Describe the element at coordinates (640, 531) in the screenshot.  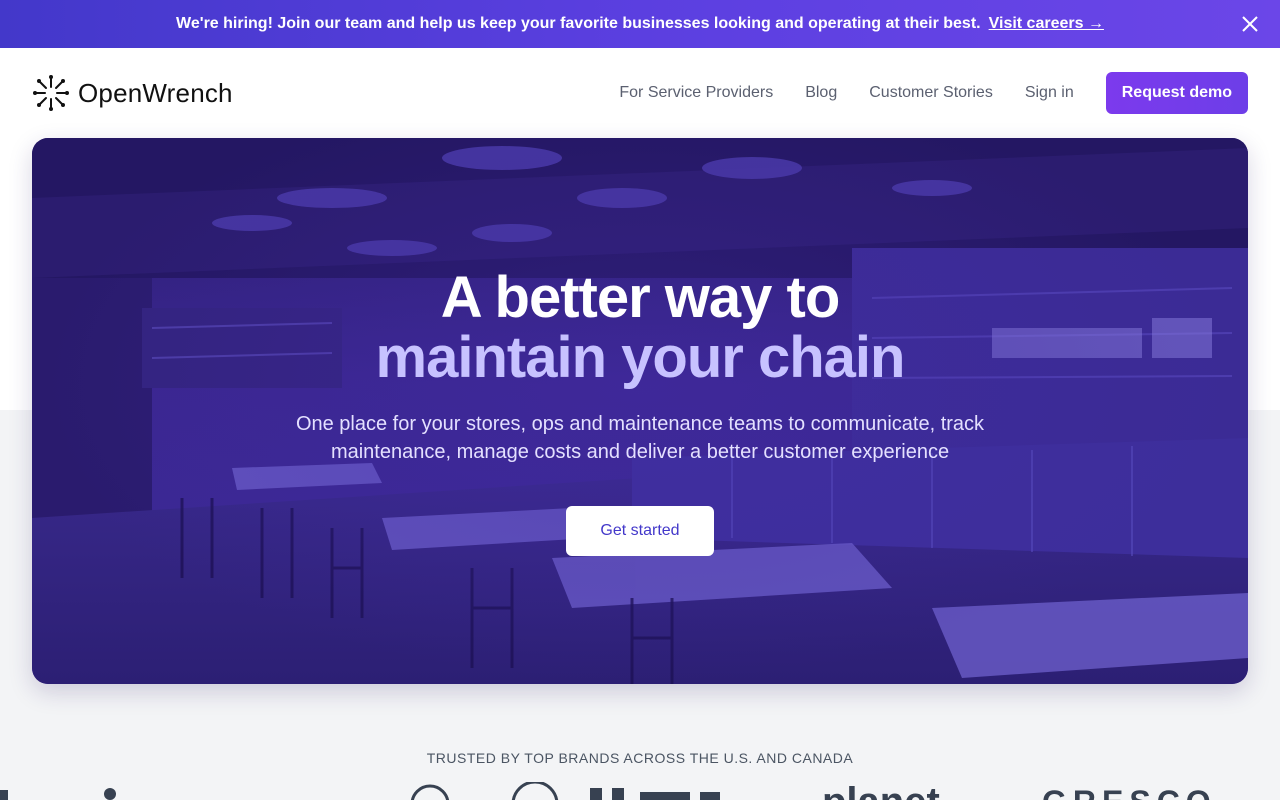
I see `get-started-button: Get started` at that location.